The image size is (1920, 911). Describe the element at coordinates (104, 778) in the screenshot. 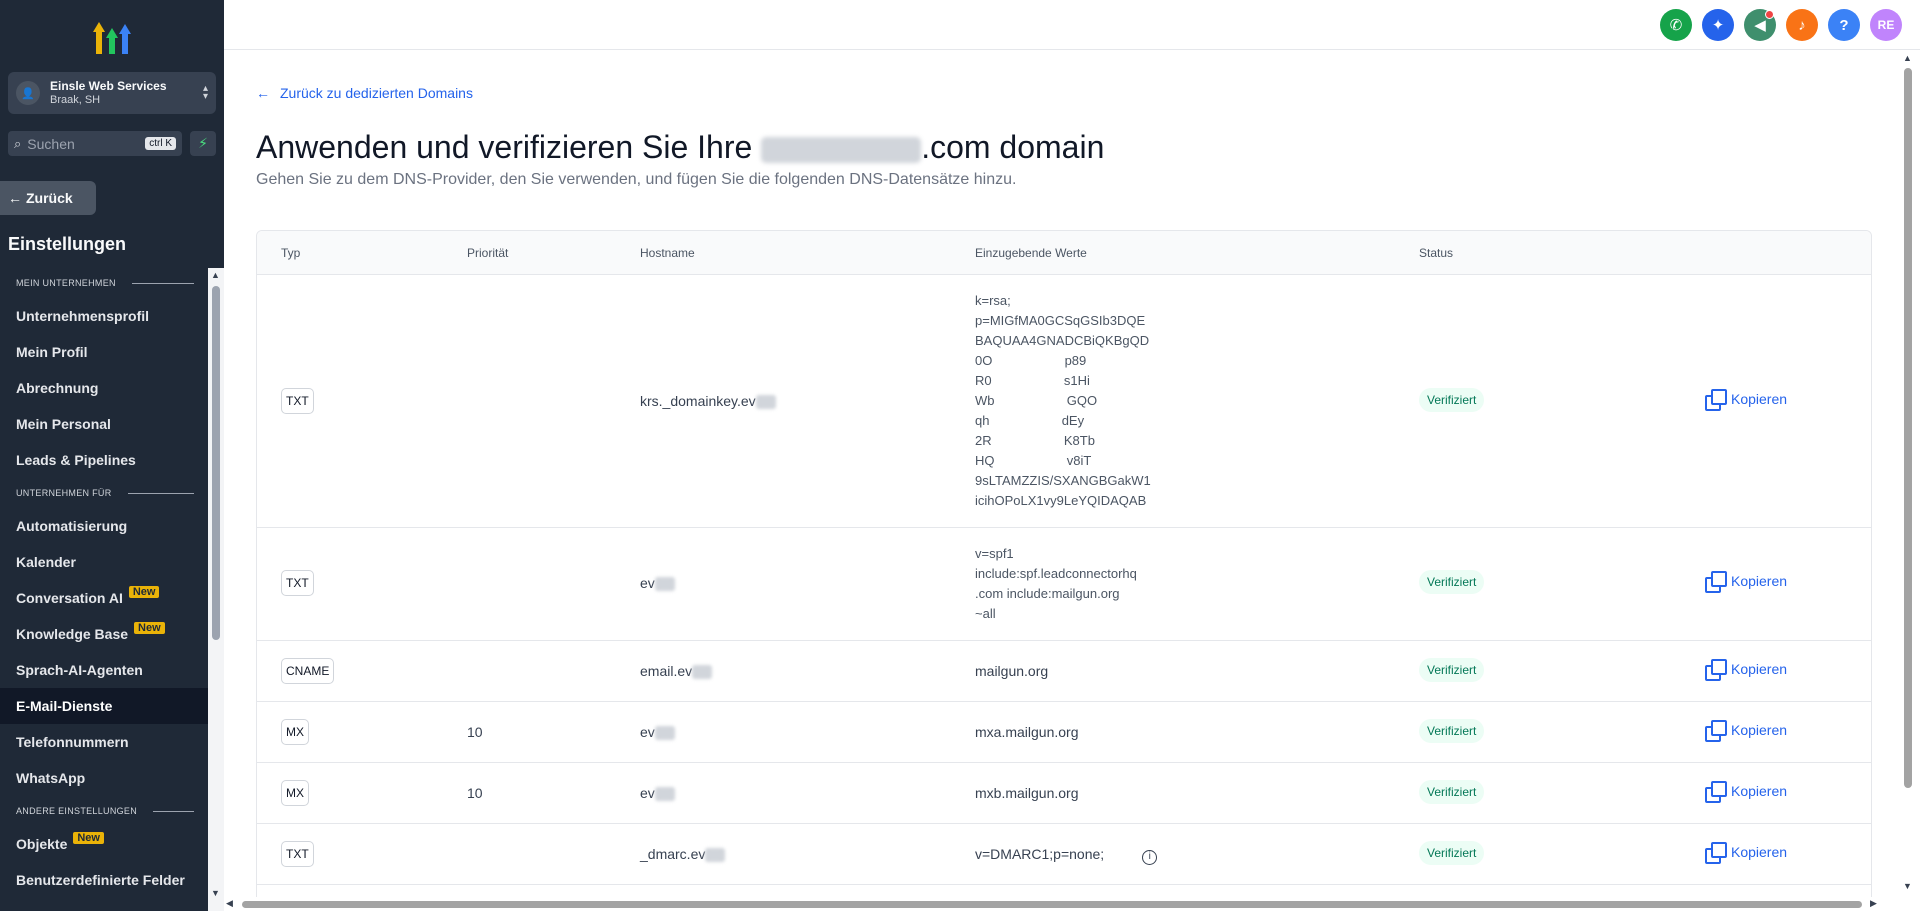

I see `nav-item-whatsapp: WhatsApp` at that location.